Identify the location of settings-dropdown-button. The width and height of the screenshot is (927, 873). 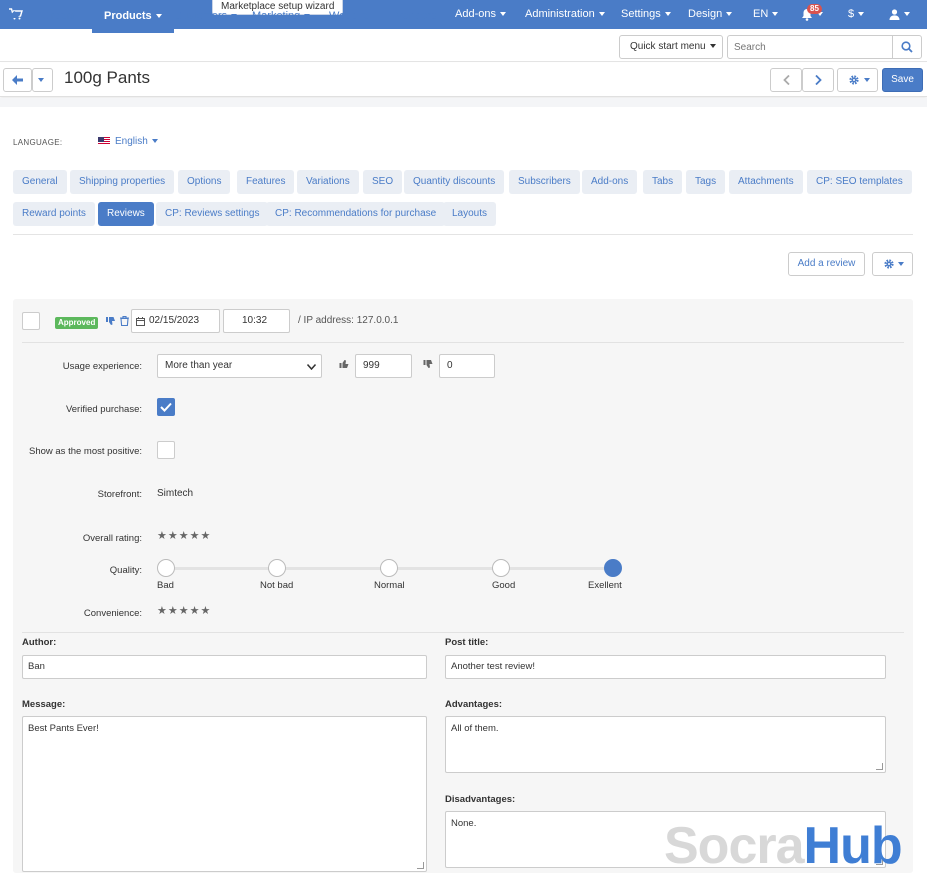
(857, 80).